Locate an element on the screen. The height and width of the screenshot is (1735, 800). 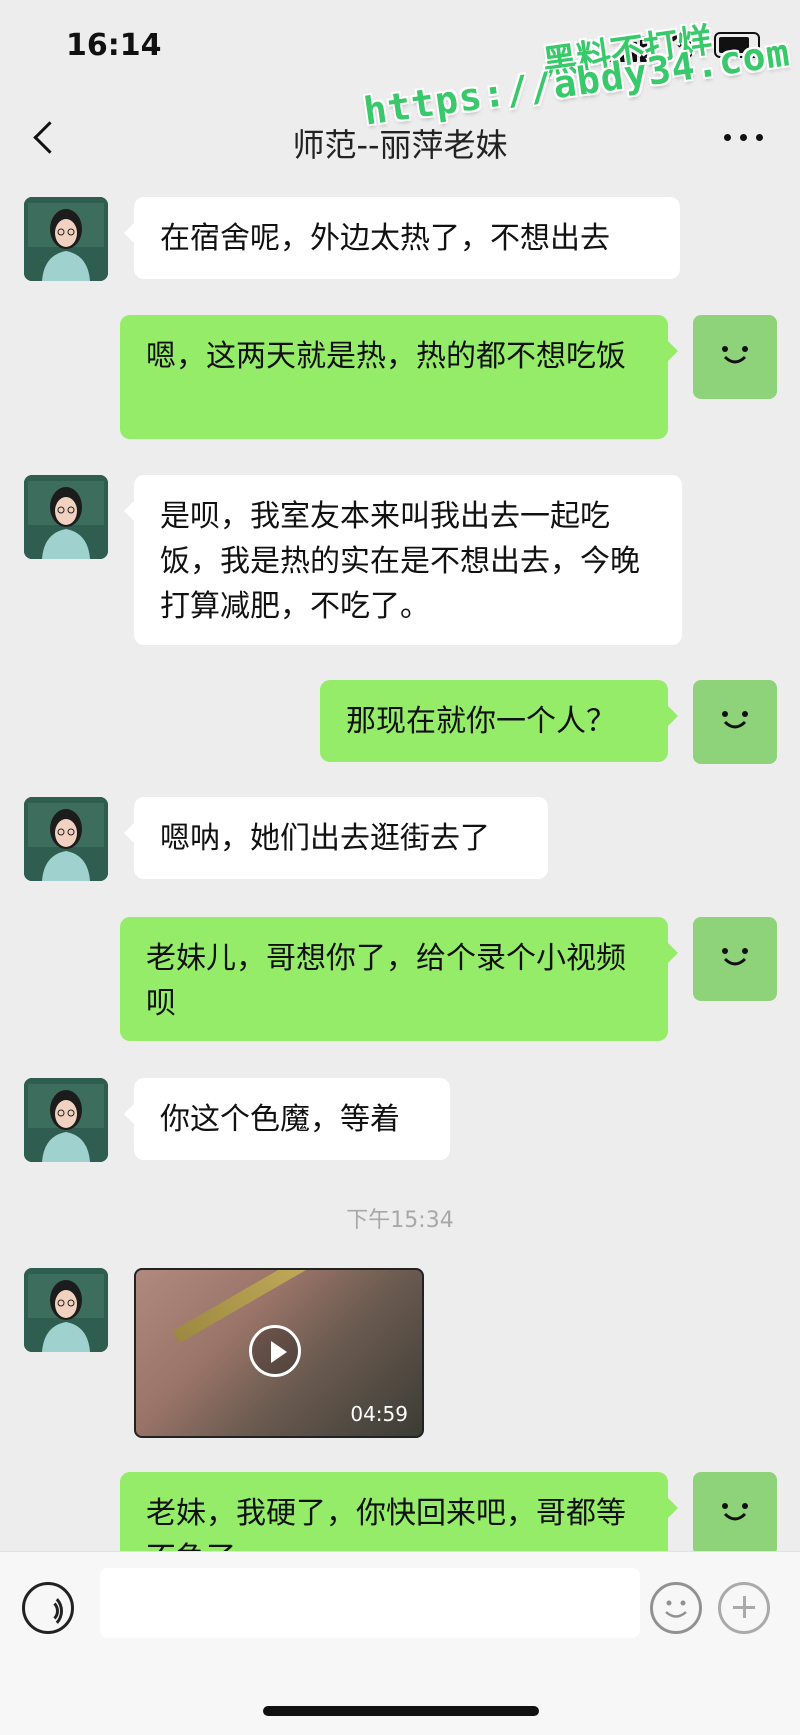
voice-icon is located at coordinates (48, 1608).